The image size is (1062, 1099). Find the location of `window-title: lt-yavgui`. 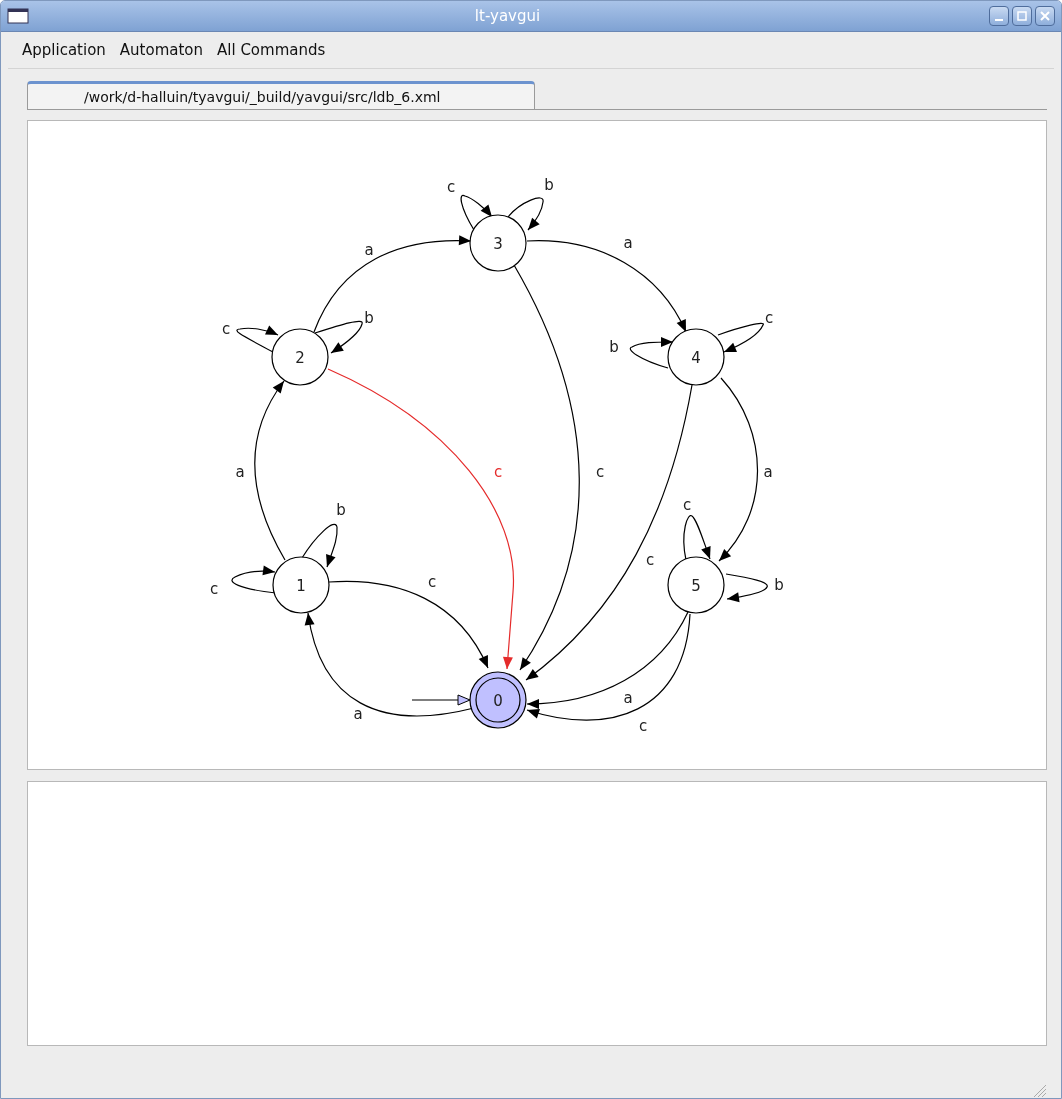

window-title: lt-yavgui is located at coordinates (507, 16).